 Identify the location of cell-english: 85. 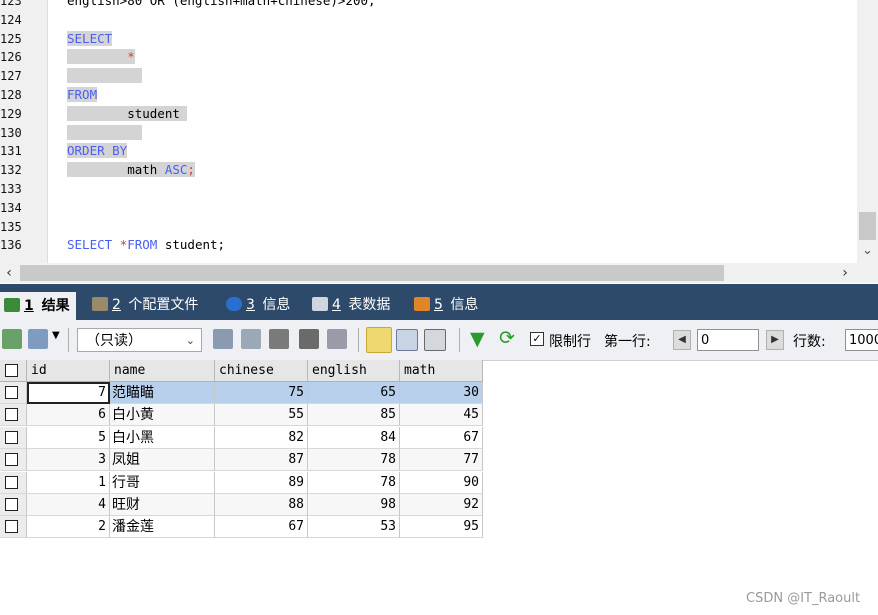
(354, 415).